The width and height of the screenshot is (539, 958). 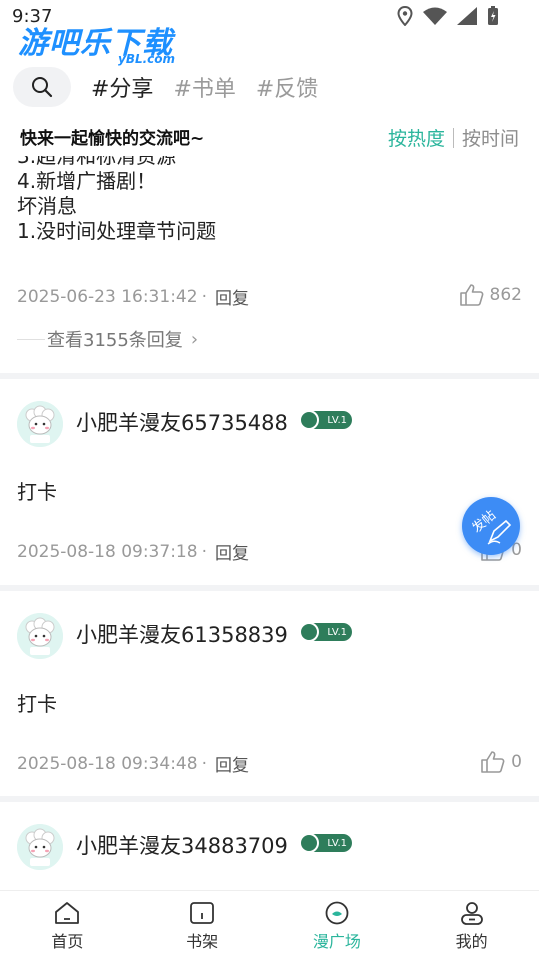 I want to click on post-meta: 2025-06-23 16:31:42 · 回复, so click(x=133, y=297).